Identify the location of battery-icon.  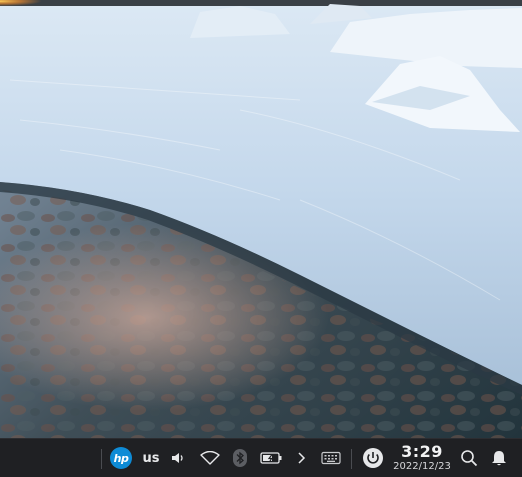
(271, 458).